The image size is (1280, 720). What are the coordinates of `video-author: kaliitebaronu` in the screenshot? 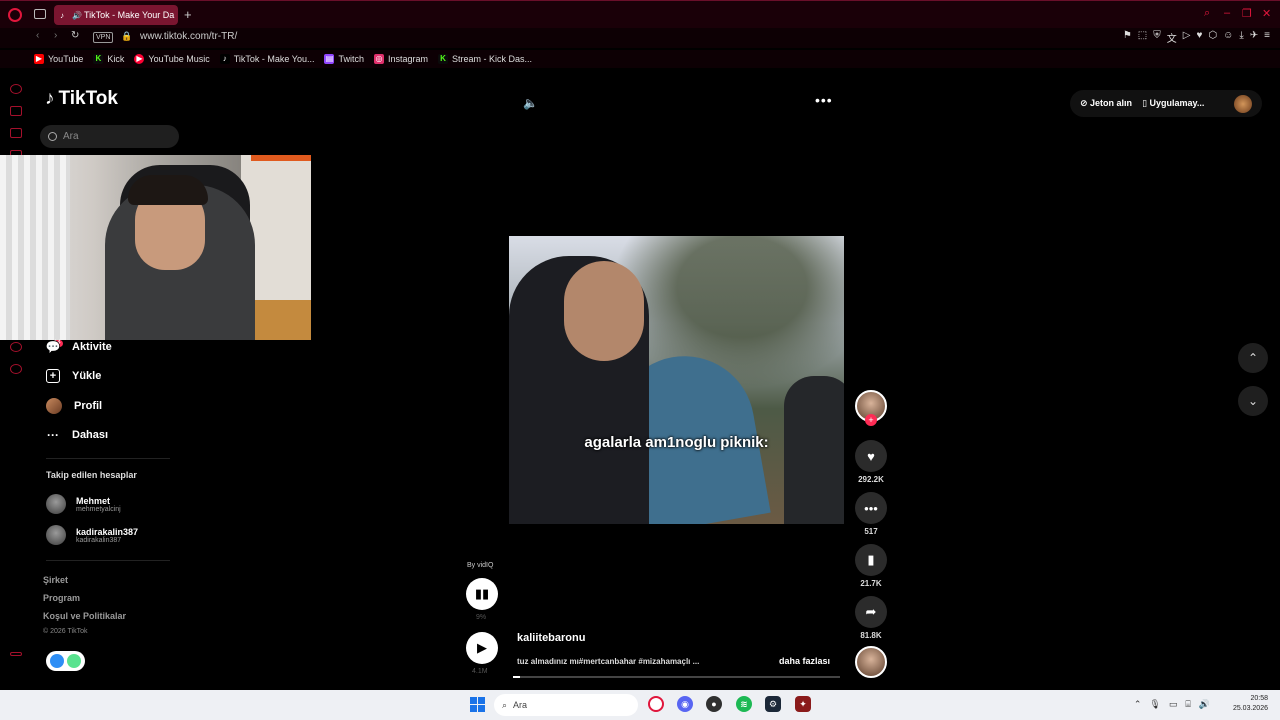 It's located at (551, 638).